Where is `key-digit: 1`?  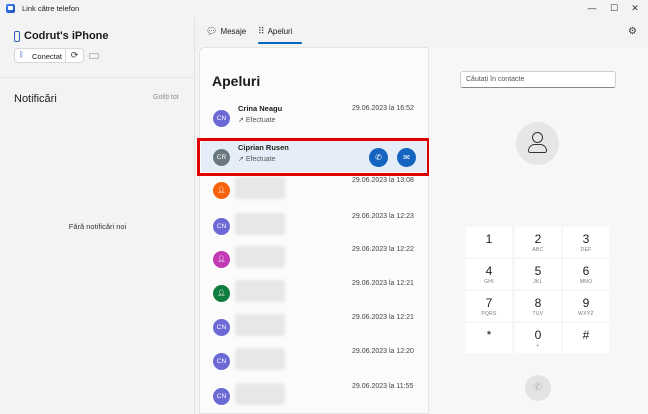
key-digit: 1 is located at coordinates (489, 239).